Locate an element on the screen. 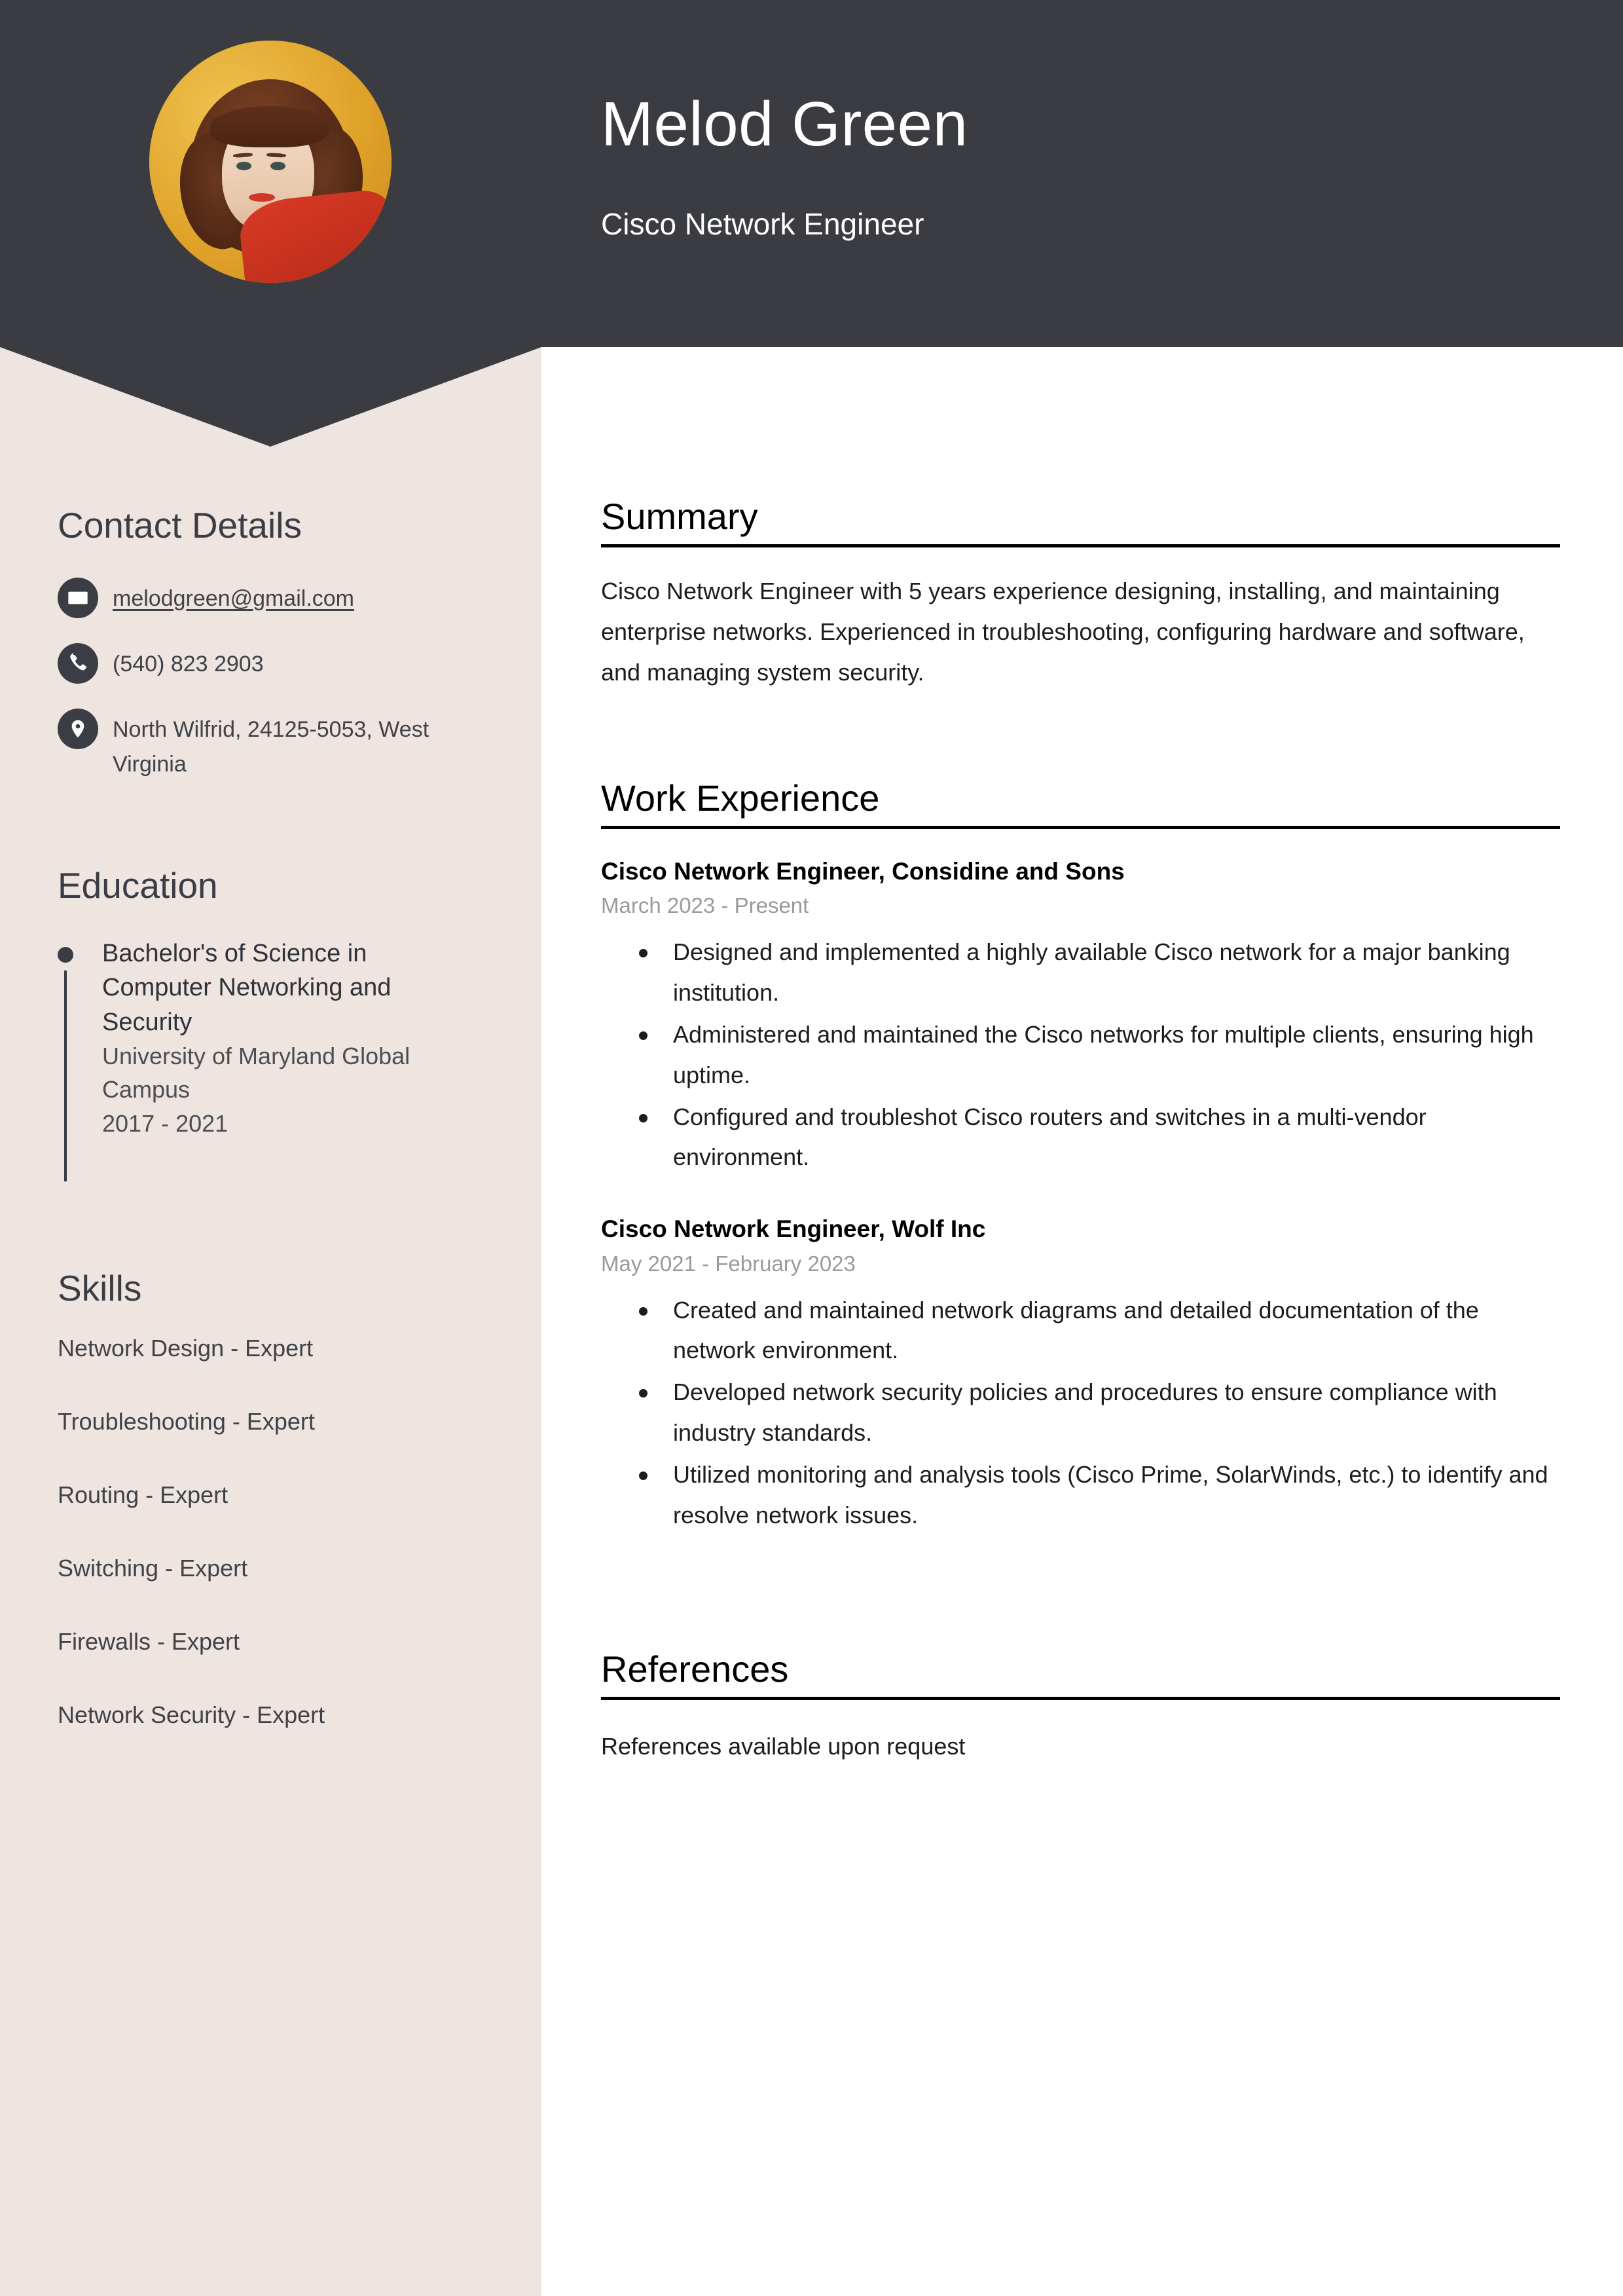  education-heading: Education is located at coordinates (138, 885).